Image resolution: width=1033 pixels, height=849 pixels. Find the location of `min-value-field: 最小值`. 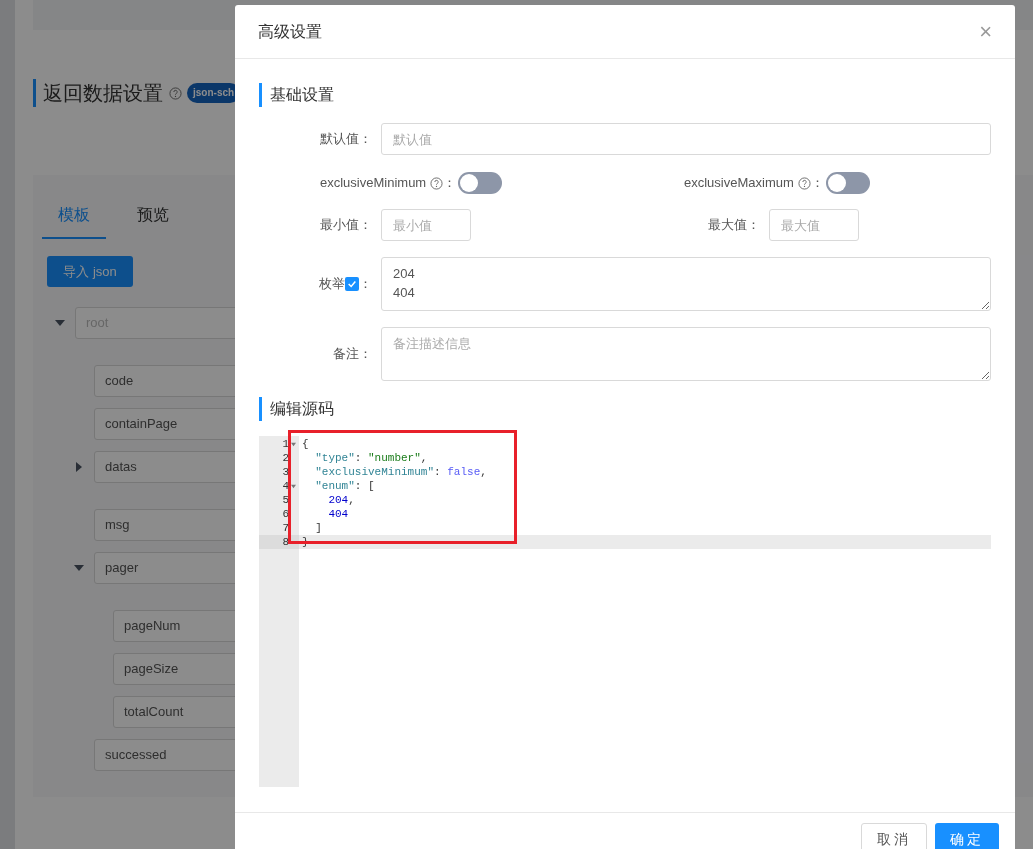

min-value-field: 最小值 is located at coordinates (426, 225).